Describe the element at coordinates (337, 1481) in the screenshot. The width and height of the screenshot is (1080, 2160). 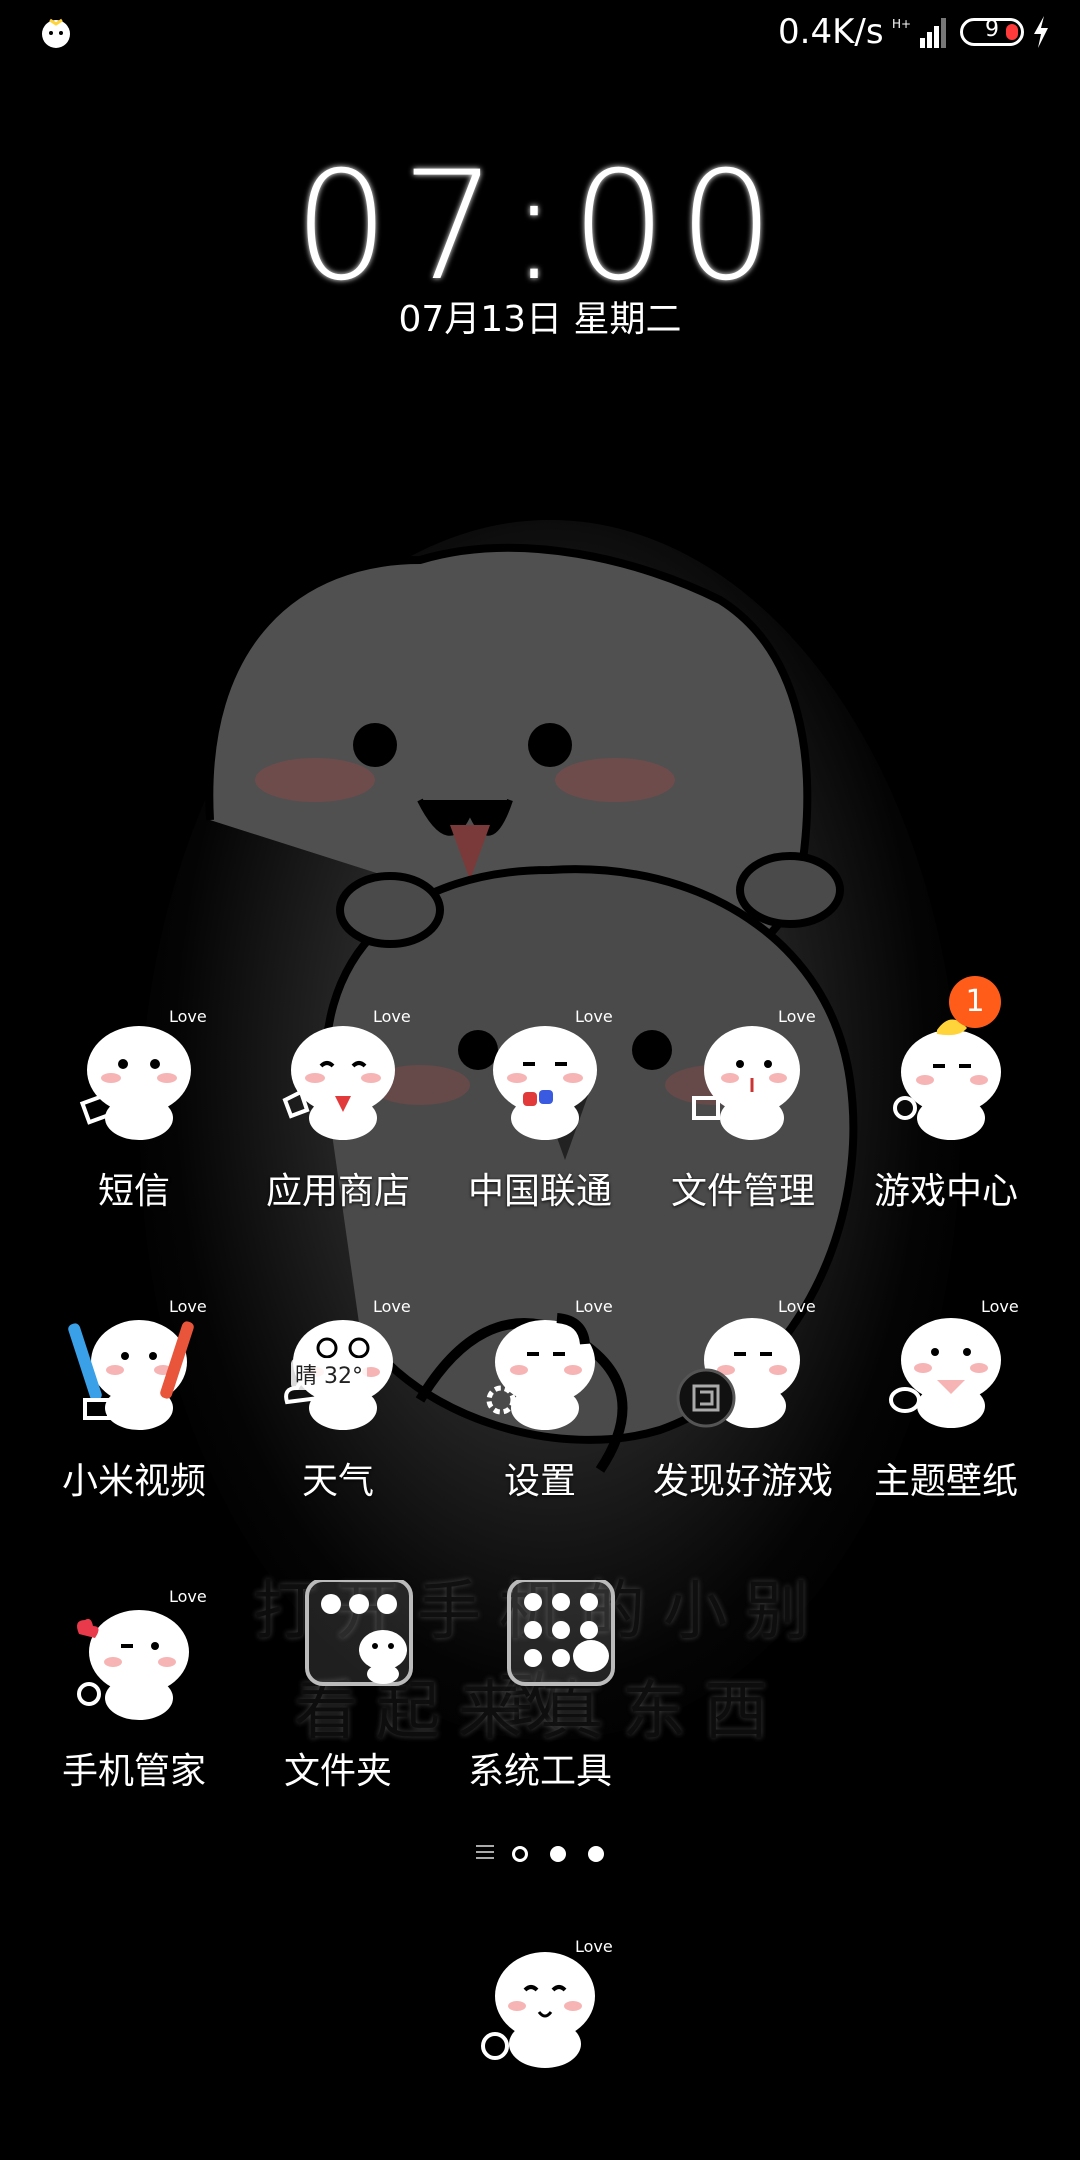
I see `app-label: 天气` at that location.